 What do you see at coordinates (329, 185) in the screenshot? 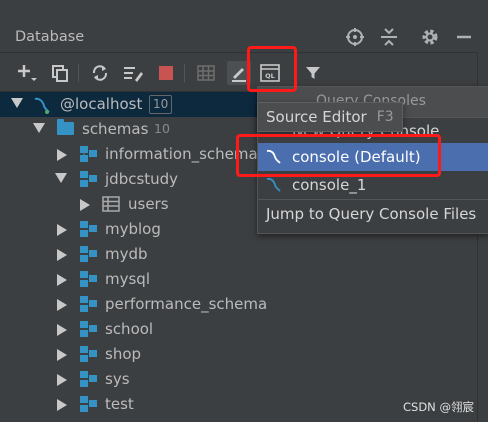
I see `popup-item-label: console_1` at bounding box center [329, 185].